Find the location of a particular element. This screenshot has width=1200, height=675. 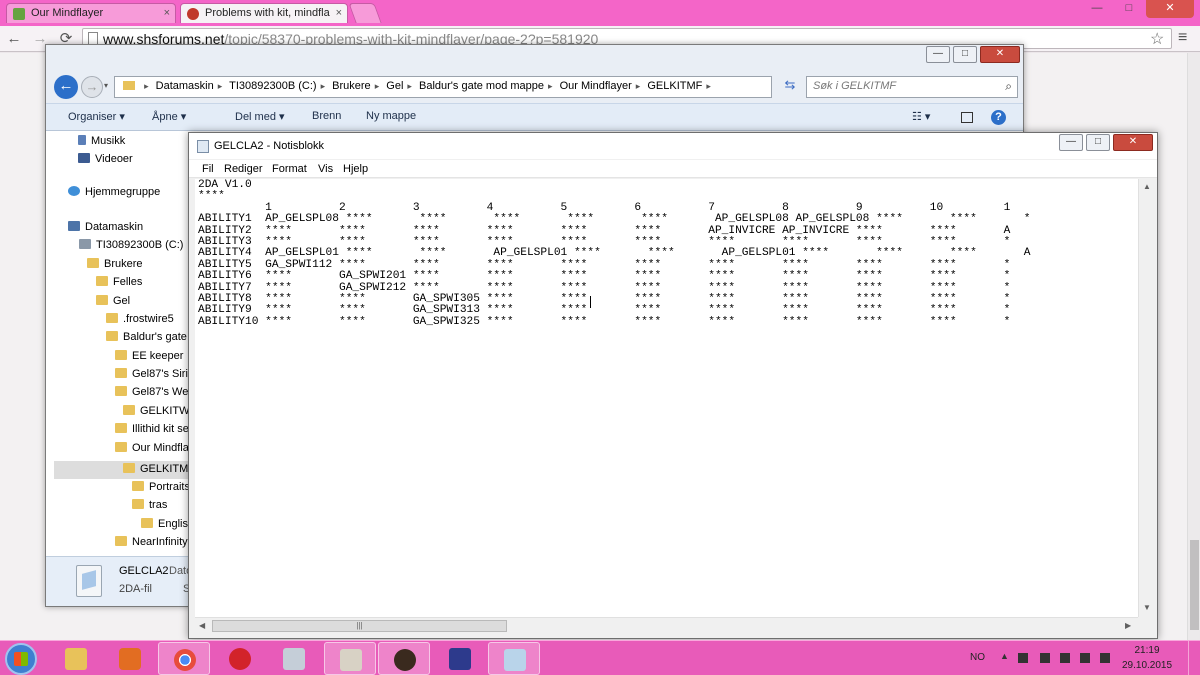

clock-date: 29.10.2015 is located at coordinates (1147, 665).